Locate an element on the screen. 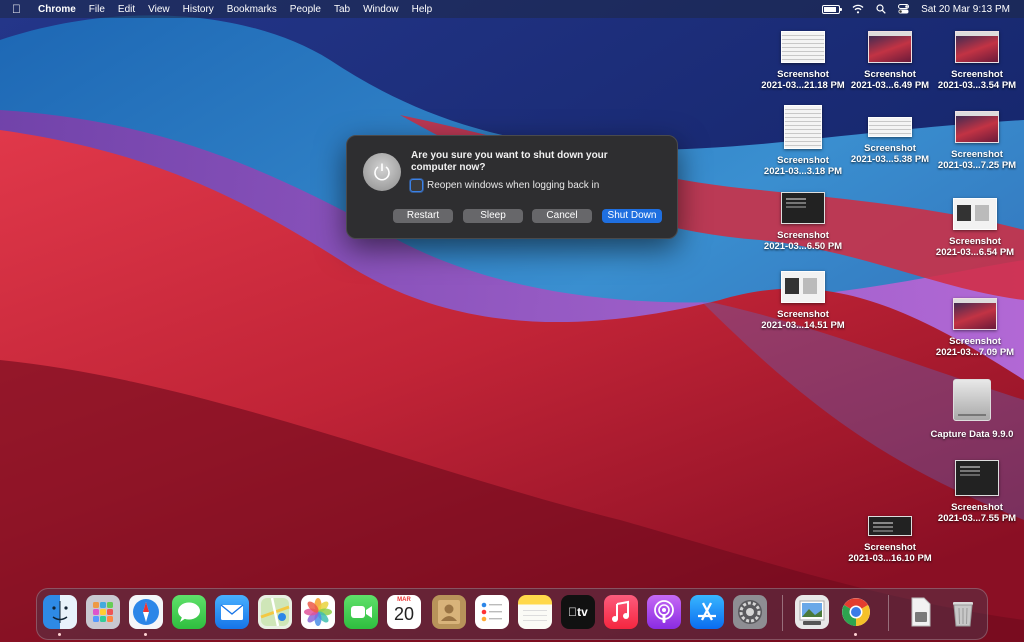 Image resolution: width=1024 pixels, height=642 pixels. power-icon is located at coordinates (382, 172).